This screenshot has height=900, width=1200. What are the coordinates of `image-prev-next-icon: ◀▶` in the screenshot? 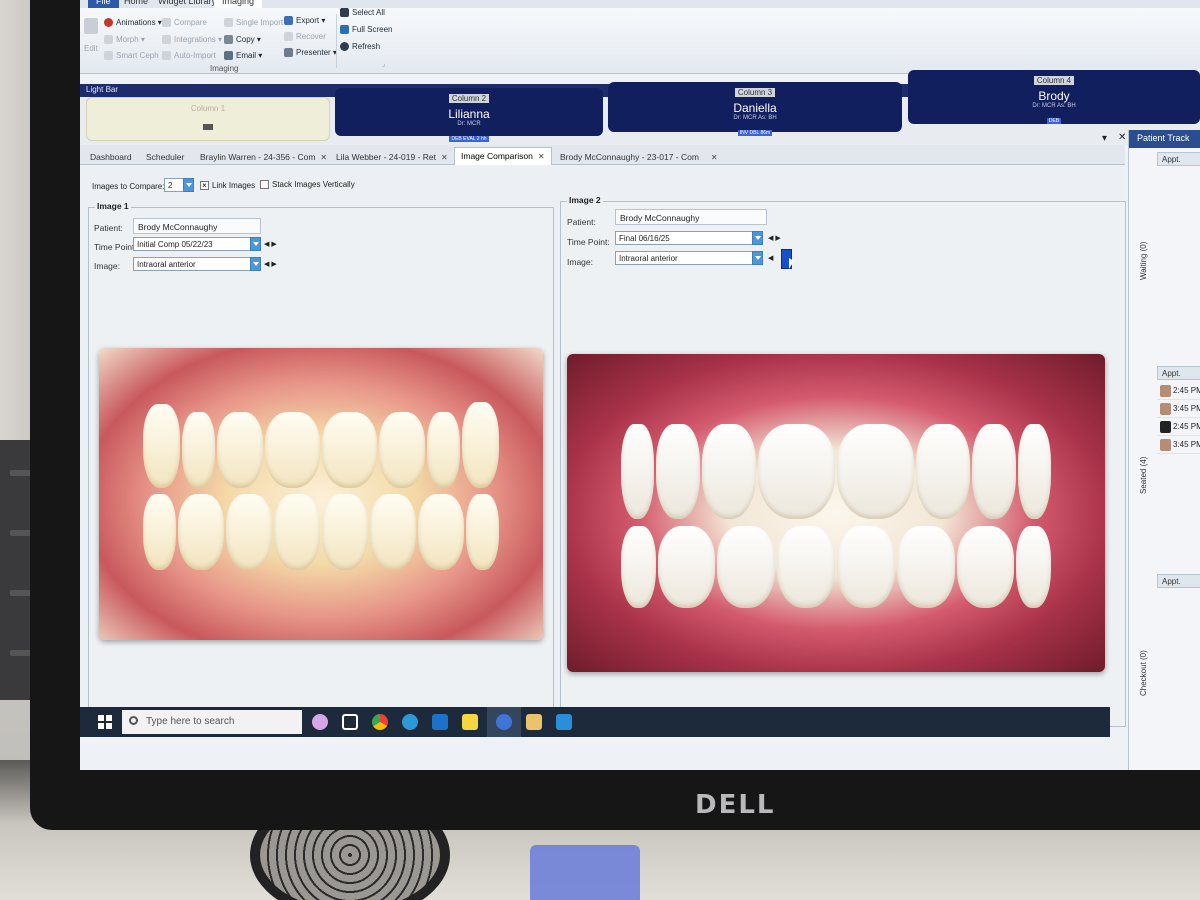 It's located at (271, 264).